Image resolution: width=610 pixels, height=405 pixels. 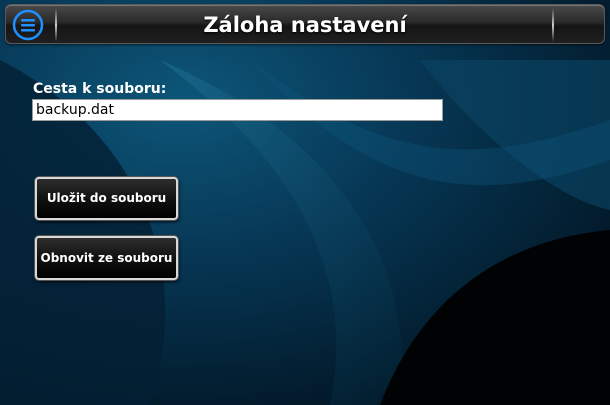 I want to click on restore-from-file-button: Obnovit ze souboru, so click(x=106, y=258).